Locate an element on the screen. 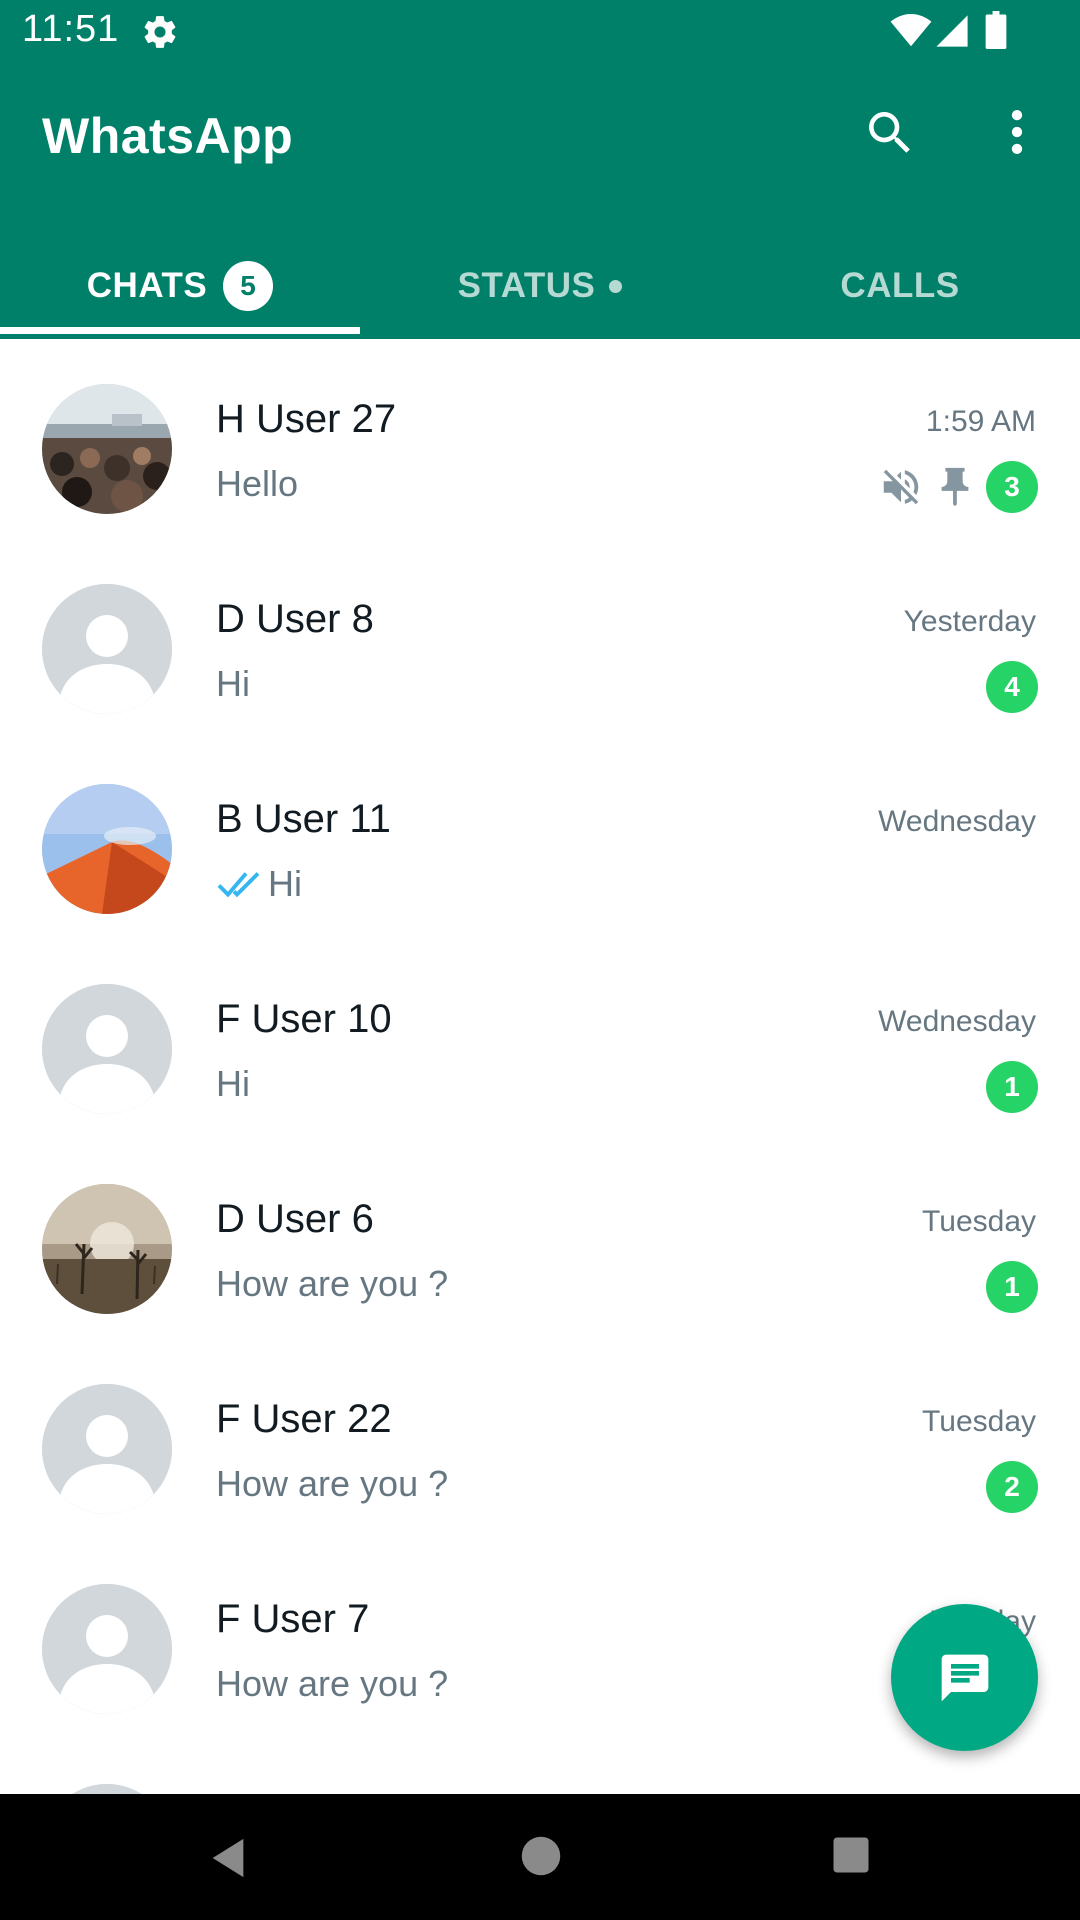 The width and height of the screenshot is (1080, 1920). app-bar: WhatsApp CHATS 5 STATUS CALLS is located at coordinates (540, 201).